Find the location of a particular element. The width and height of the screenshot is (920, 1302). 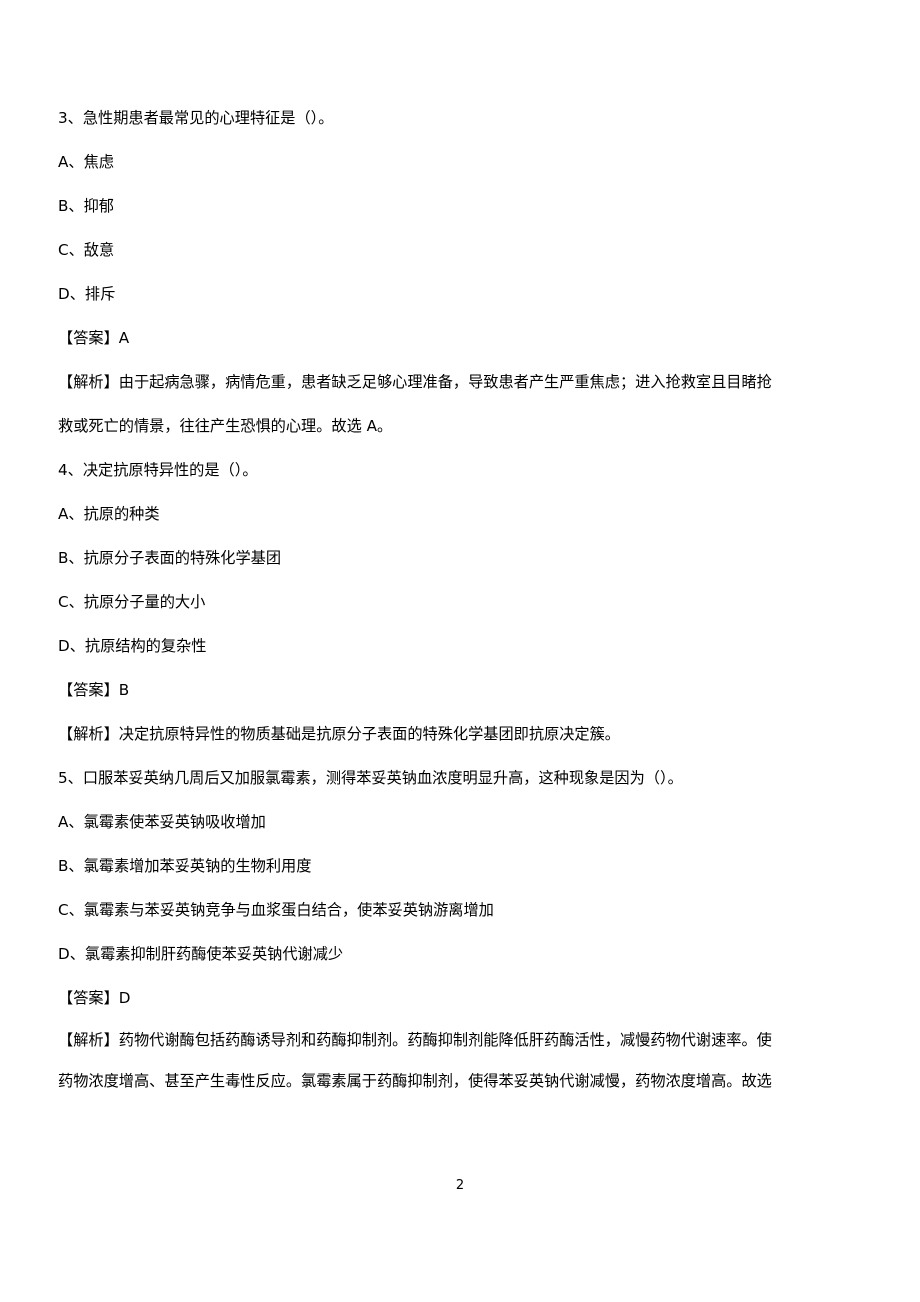

option-item: B、抑郁 is located at coordinates (86, 206).